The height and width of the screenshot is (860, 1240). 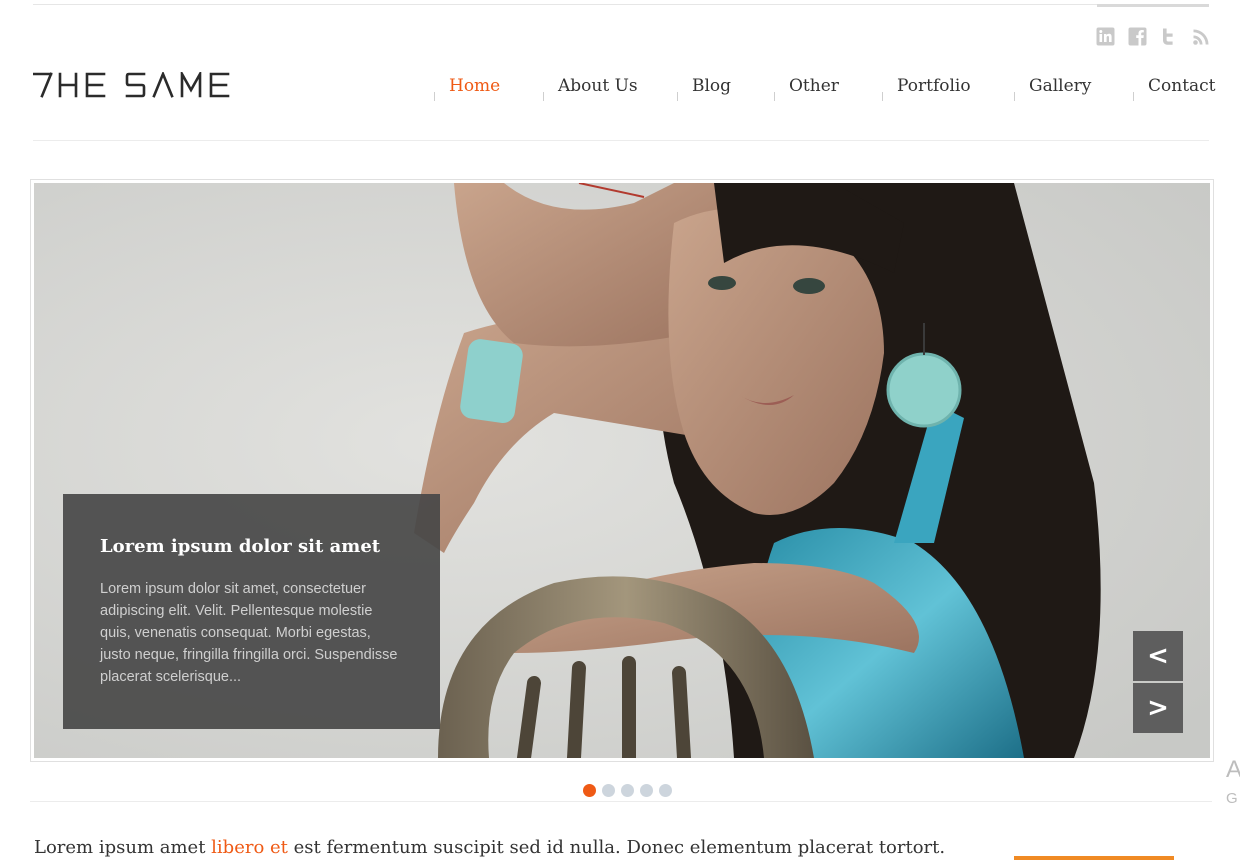 What do you see at coordinates (1105, 36) in the screenshot?
I see `linkedin-icon` at bounding box center [1105, 36].